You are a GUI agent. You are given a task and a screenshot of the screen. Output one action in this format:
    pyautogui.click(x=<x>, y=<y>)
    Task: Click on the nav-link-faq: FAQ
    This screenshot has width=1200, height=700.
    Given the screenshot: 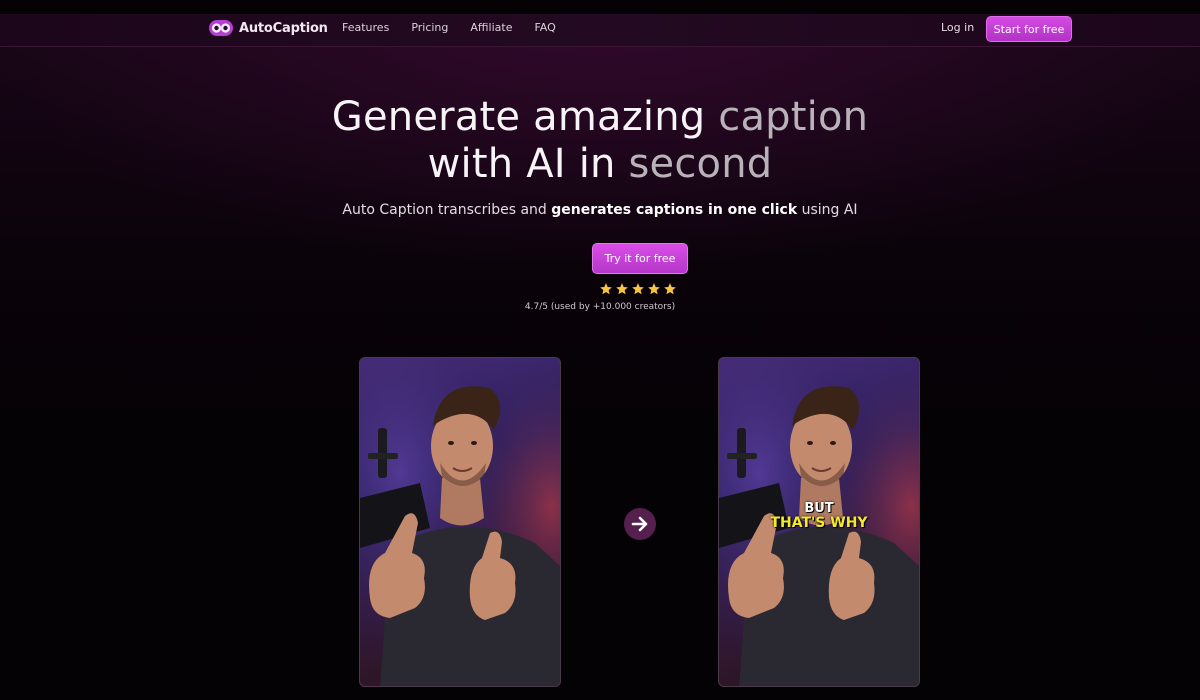 What is the action you would take?
    pyautogui.click(x=544, y=27)
    